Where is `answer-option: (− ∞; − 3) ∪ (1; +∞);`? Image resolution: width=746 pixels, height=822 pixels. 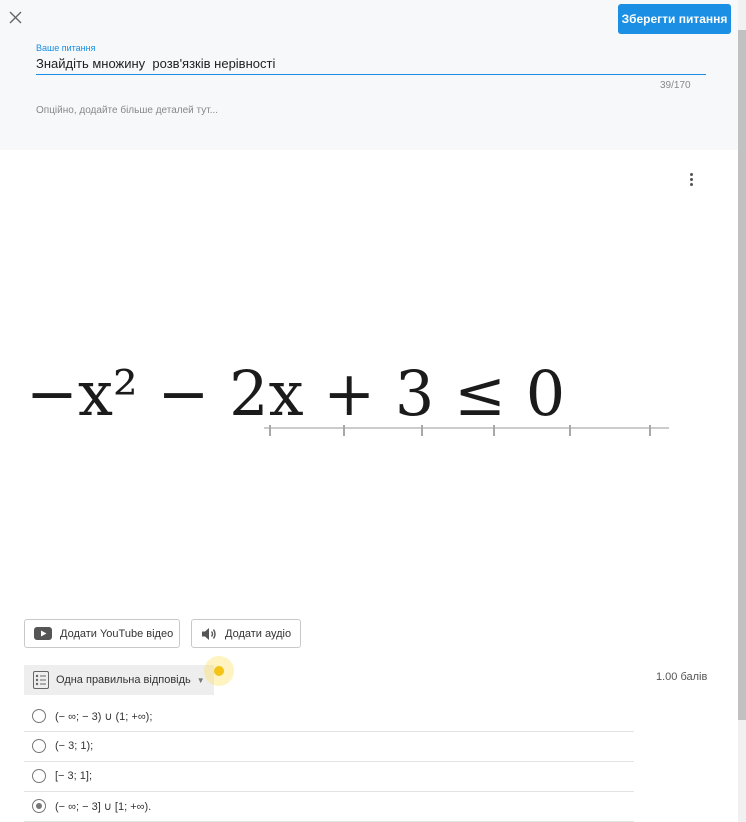 answer-option: (− ∞; − 3) ∪ (1; +∞); is located at coordinates (329, 716).